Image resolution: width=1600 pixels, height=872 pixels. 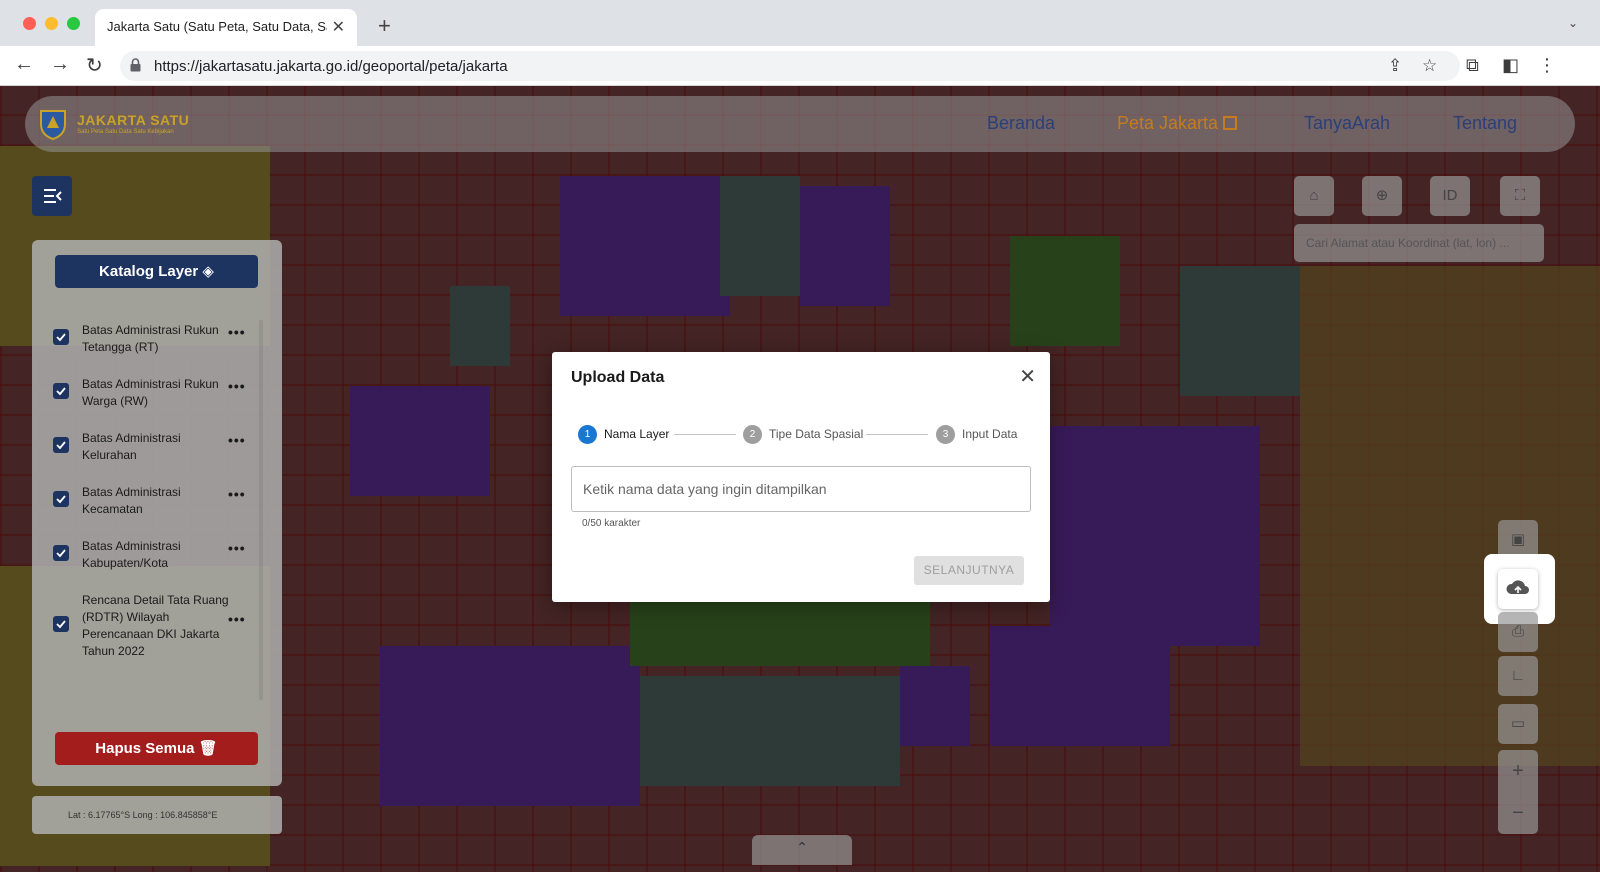 What do you see at coordinates (157, 815) in the screenshot?
I see `coordinate-readout: Lat : 6.17765°S Long : 106.845858°E` at bounding box center [157, 815].